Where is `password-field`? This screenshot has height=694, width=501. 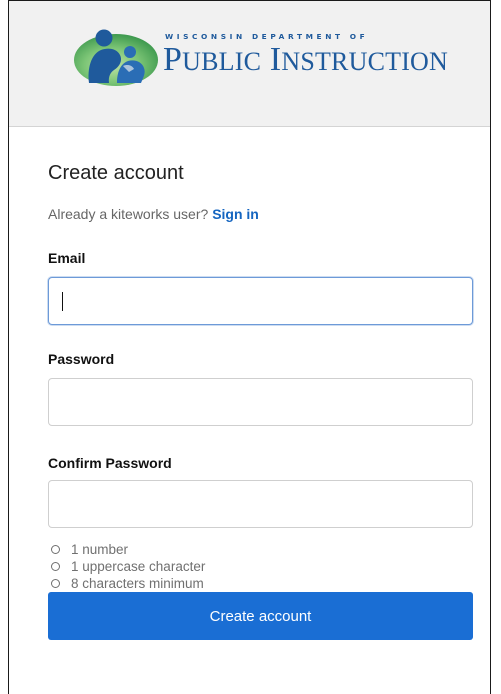 password-field is located at coordinates (260, 402).